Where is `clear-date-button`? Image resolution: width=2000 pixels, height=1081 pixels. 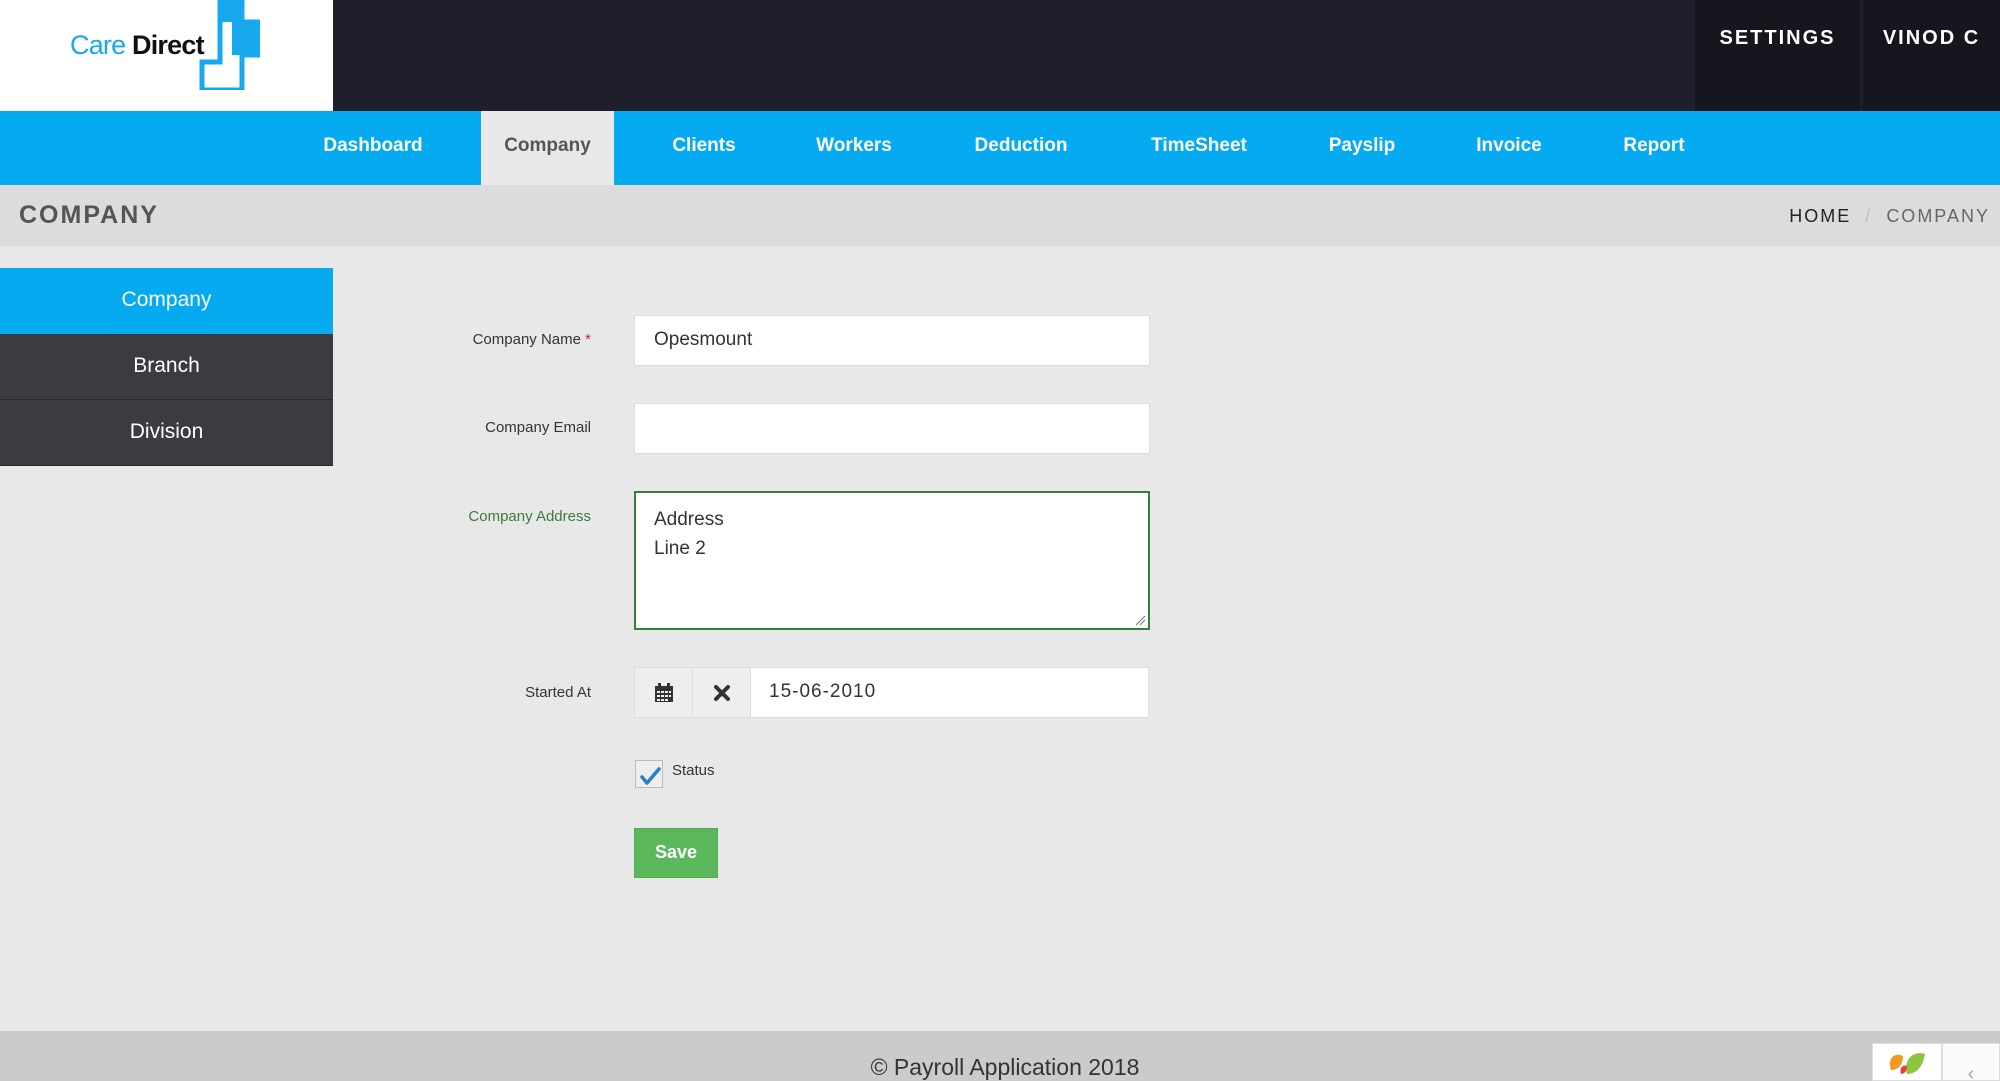
clear-date-button is located at coordinates (722, 692).